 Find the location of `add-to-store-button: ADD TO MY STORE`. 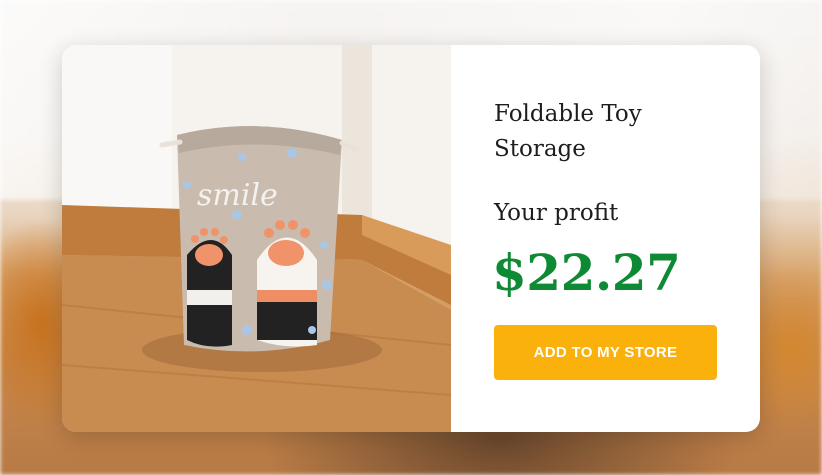

add-to-store-button: ADD TO MY STORE is located at coordinates (605, 352).